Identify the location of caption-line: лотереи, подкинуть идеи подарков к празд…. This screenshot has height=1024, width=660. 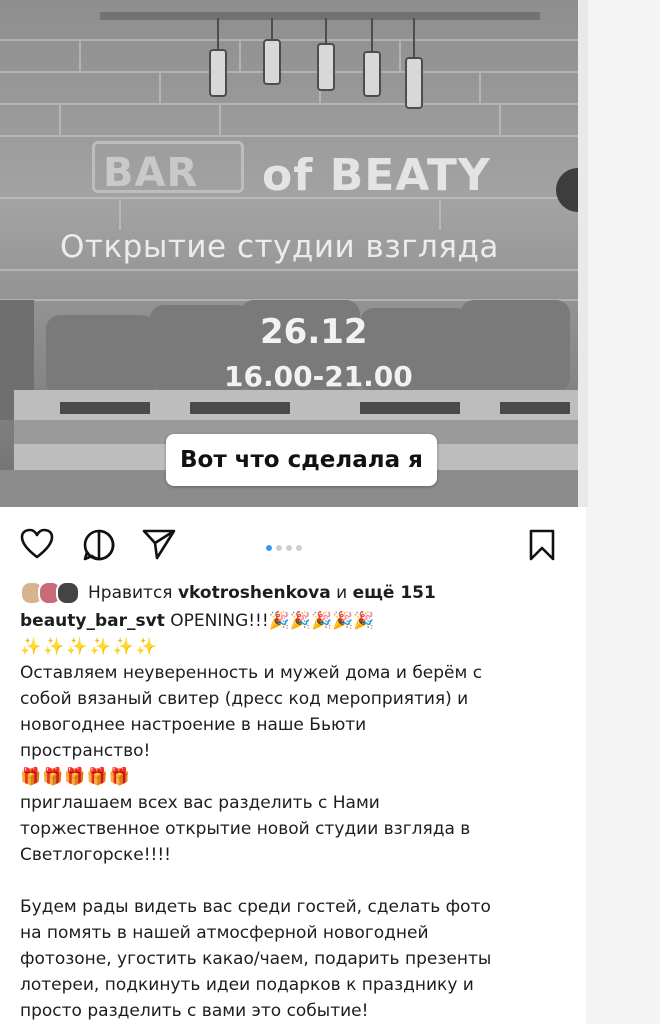
(247, 985).